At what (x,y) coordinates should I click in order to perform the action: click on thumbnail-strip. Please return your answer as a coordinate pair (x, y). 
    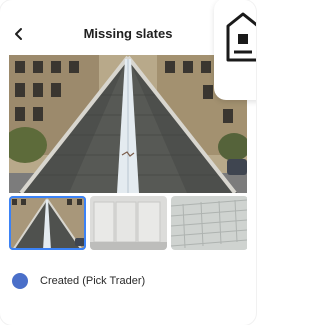
    Looking at the image, I should click on (128, 223).